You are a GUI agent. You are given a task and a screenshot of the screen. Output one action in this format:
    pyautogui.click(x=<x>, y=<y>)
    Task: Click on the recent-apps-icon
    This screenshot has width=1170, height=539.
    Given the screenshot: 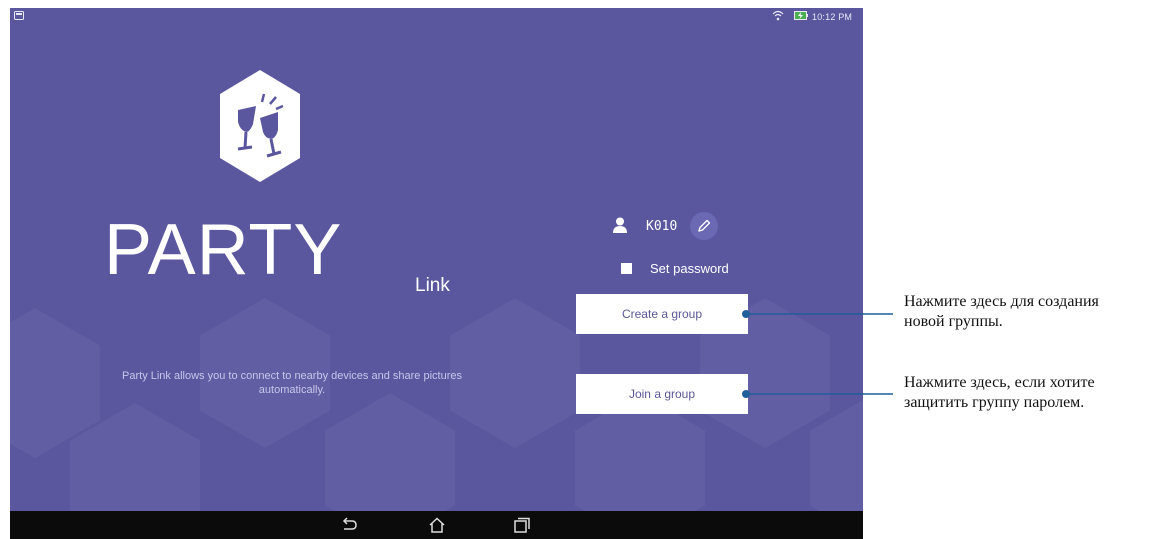 What is the action you would take?
    pyautogui.click(x=522, y=525)
    